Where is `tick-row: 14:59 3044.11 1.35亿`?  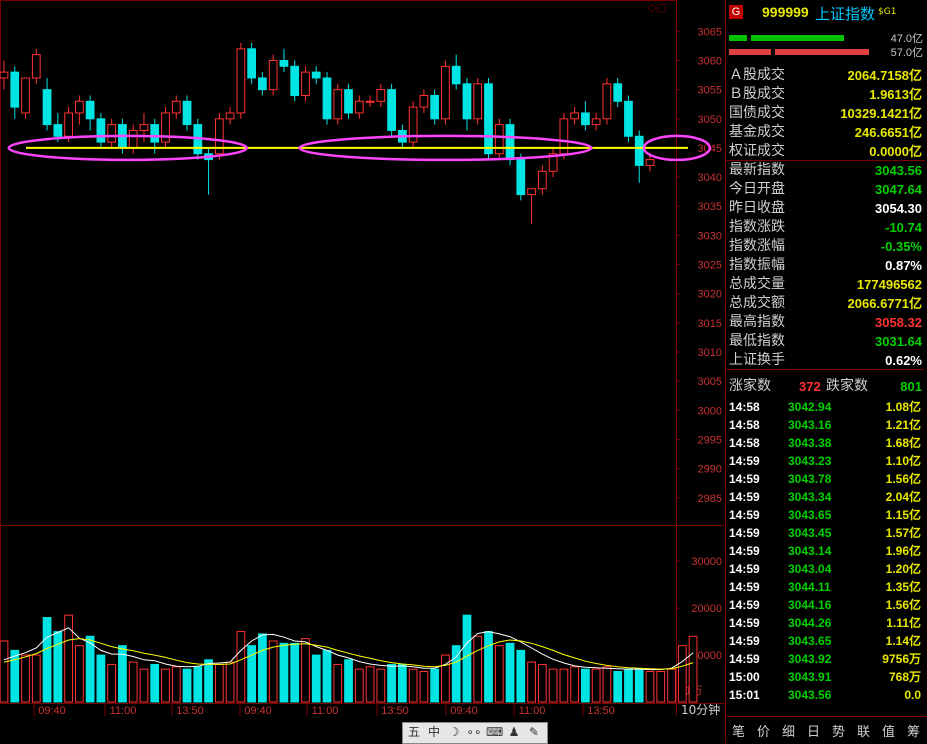
tick-row: 14:59 3044.11 1.35亿 is located at coordinates (825, 587).